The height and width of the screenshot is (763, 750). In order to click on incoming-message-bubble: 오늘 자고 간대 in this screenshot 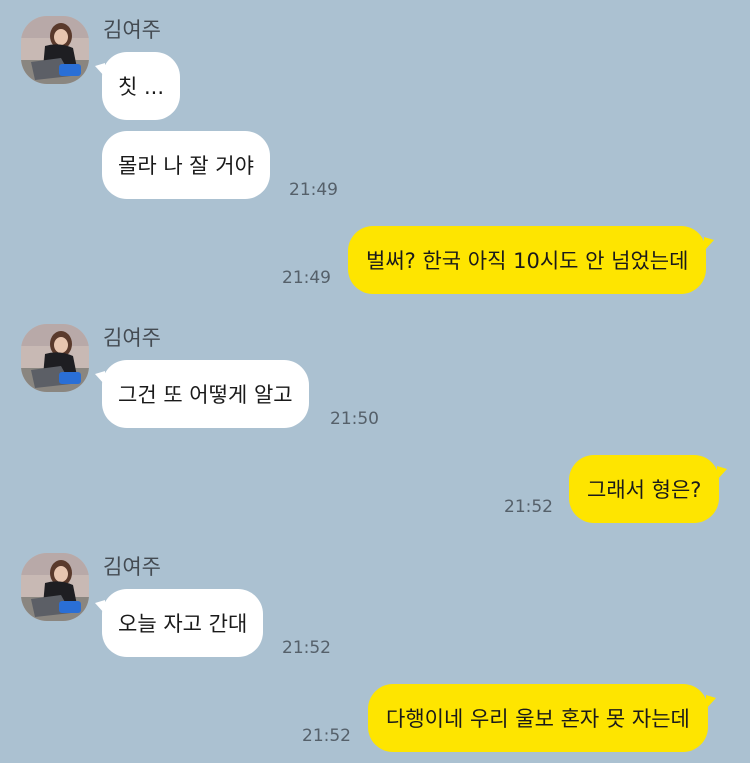, I will do `click(179, 623)`.